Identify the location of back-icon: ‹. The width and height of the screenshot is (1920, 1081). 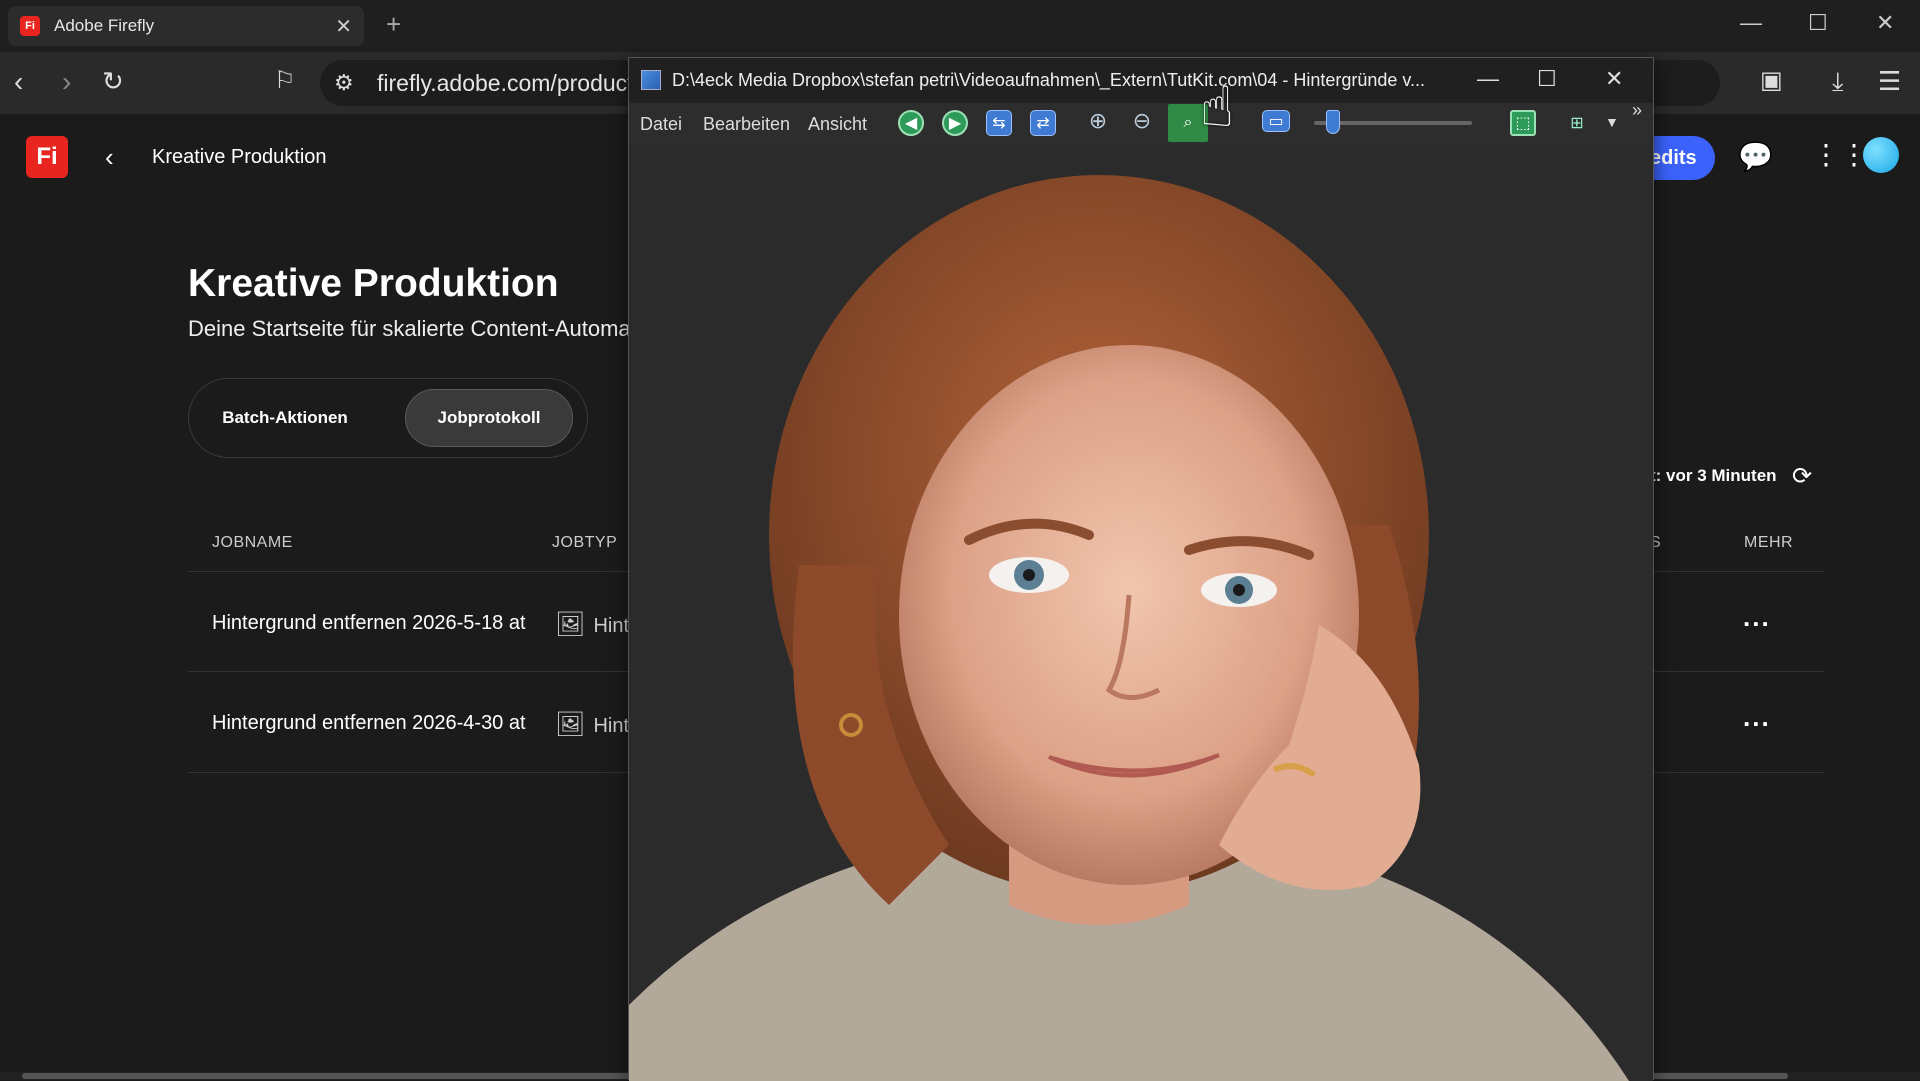
(18, 82).